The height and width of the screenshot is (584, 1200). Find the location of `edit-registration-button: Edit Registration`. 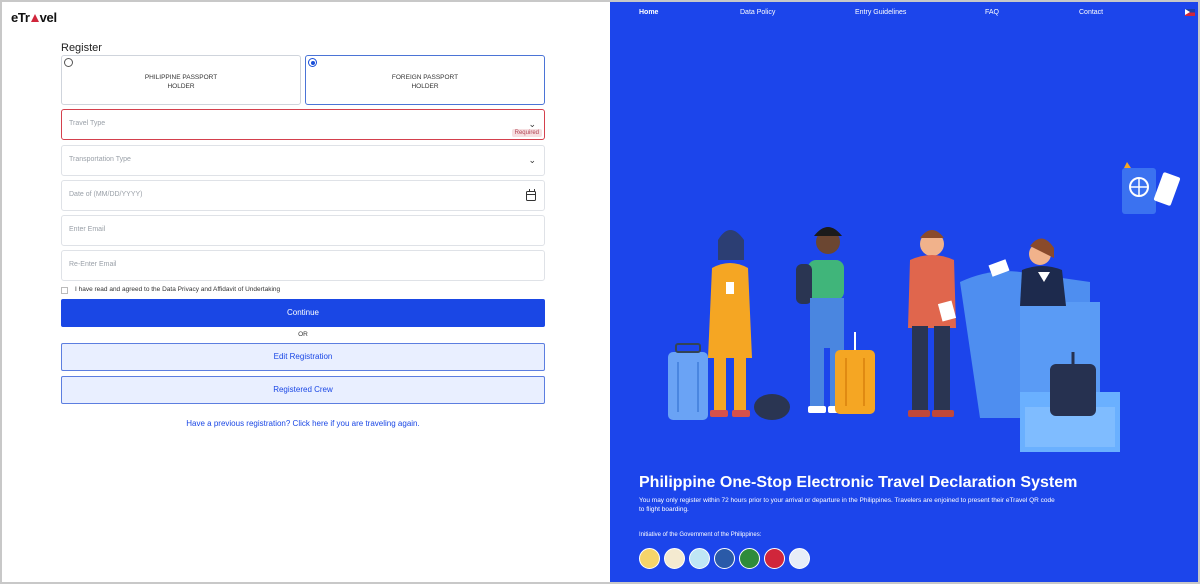

edit-registration-button: Edit Registration is located at coordinates (303, 357).